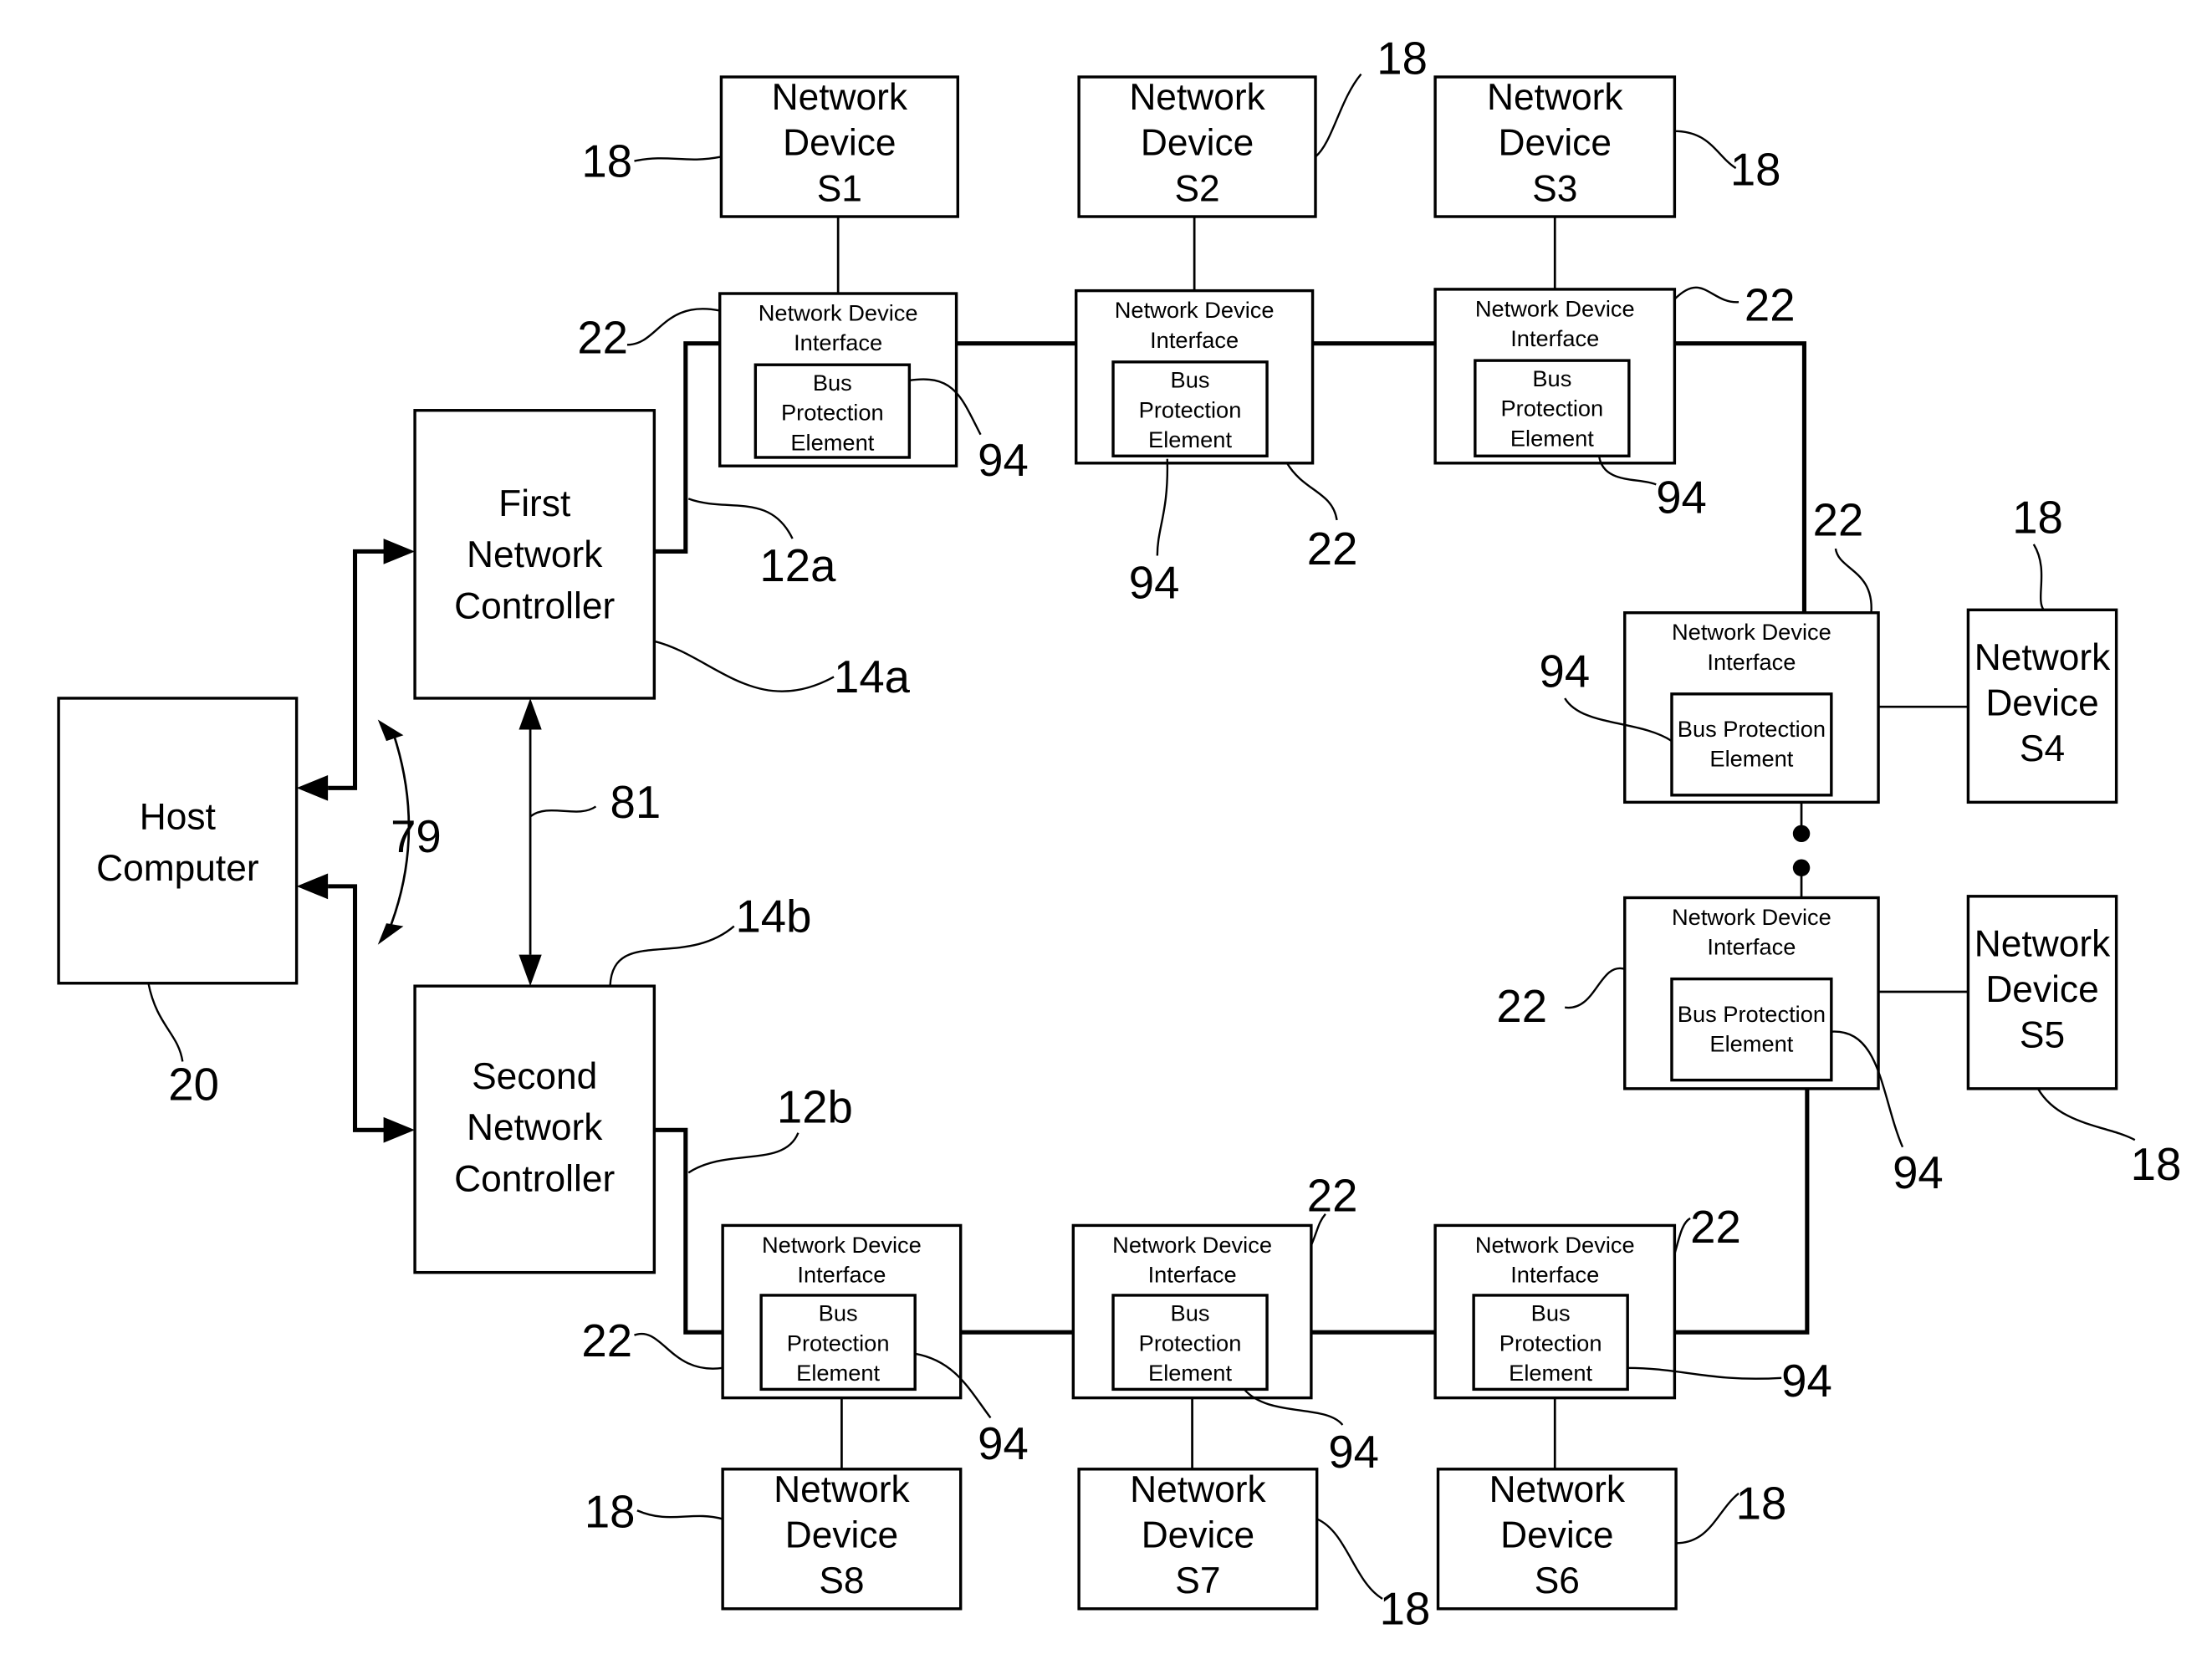 This screenshot has height=1680, width=2212. Describe the element at coordinates (400, 1129) in the screenshot. I see `arrow-to-second-controller` at that location.